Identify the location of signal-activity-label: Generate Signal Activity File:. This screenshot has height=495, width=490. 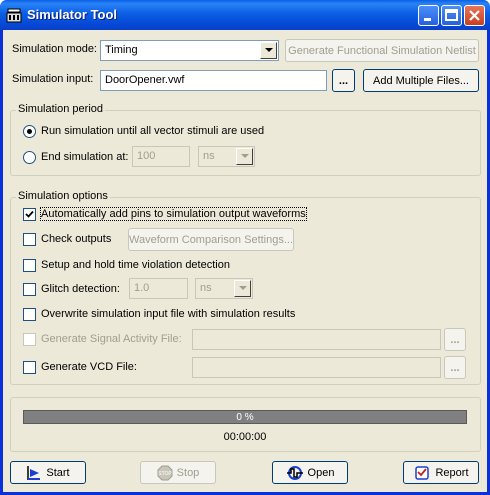
(111, 339).